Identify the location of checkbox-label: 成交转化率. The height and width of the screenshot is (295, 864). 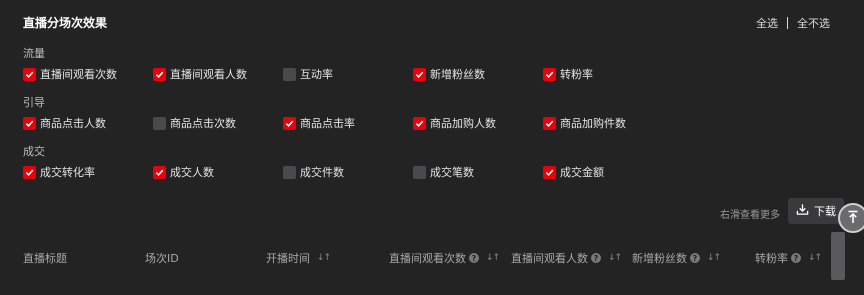
(67, 172).